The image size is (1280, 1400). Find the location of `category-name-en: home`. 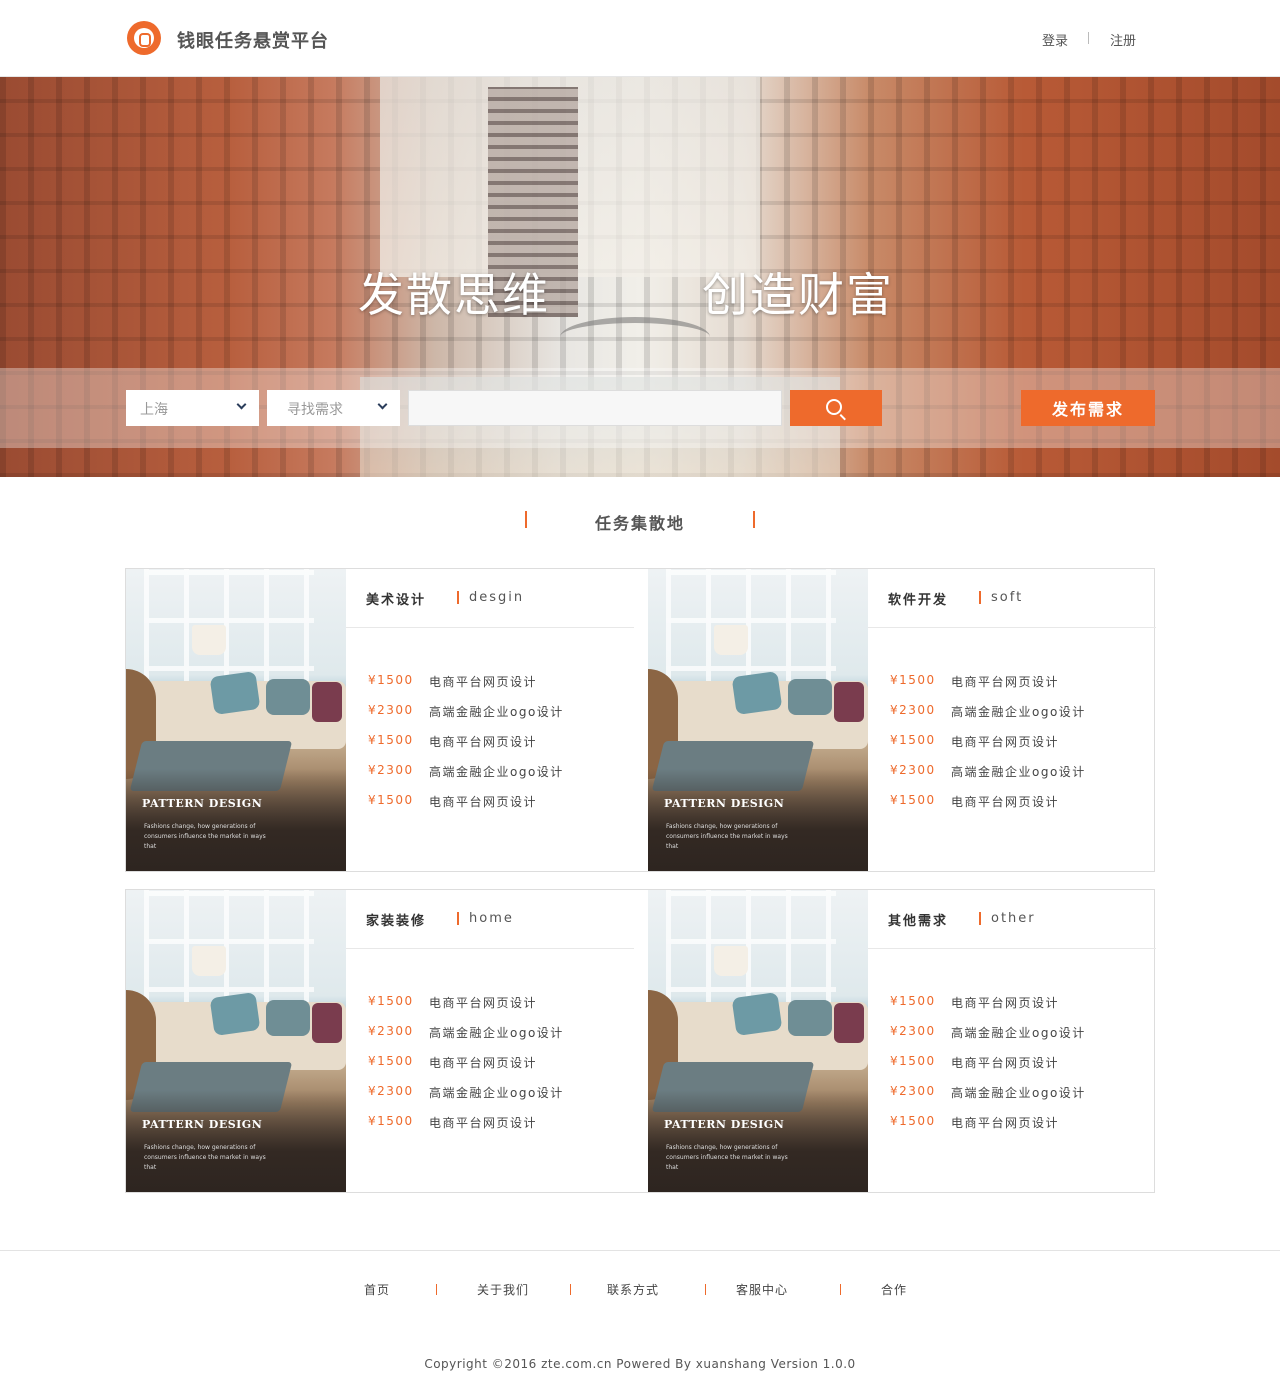

category-name-en: home is located at coordinates (491, 918).